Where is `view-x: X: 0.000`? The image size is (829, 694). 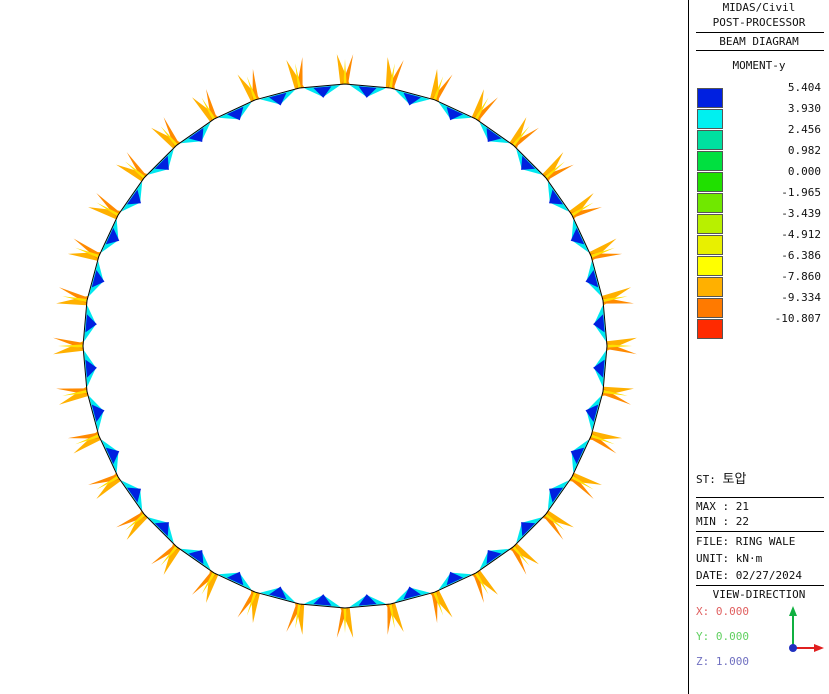 view-x: X: 0.000 is located at coordinates (722, 611).